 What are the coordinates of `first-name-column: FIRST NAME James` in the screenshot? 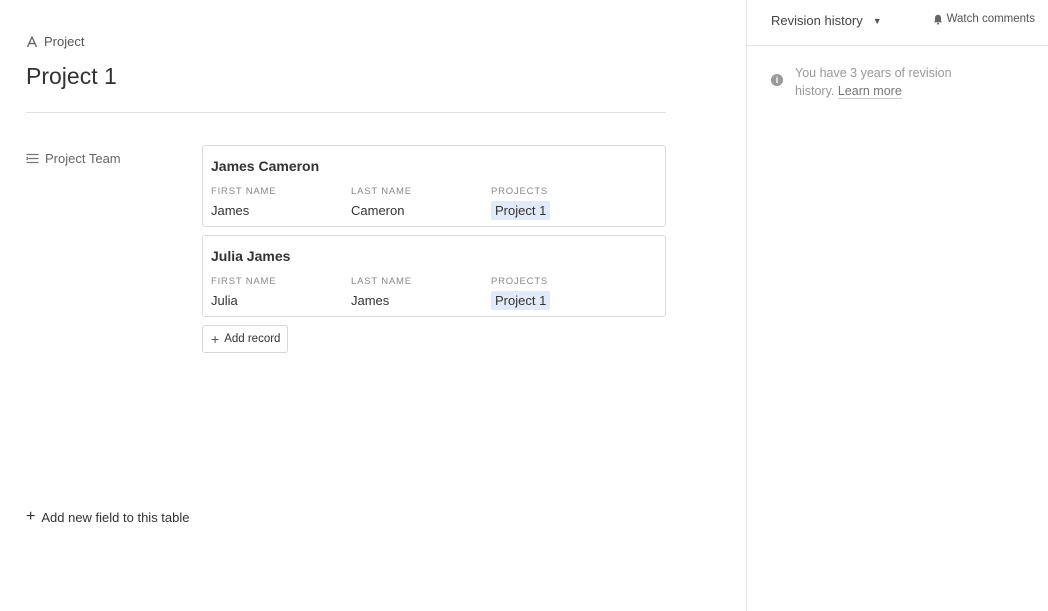 It's located at (278, 202).